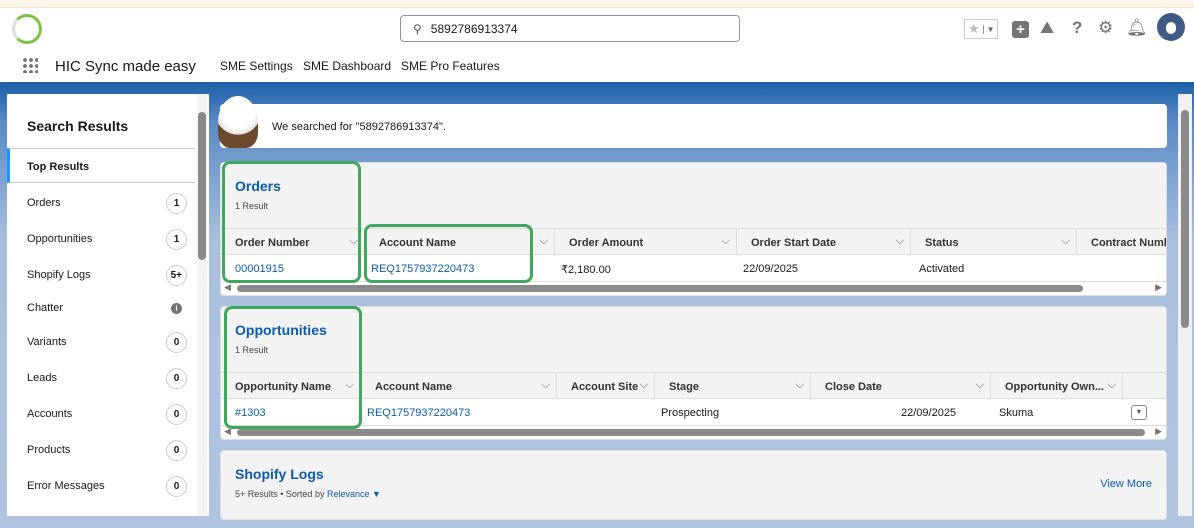  I want to click on sidebar-scrollbar, so click(202, 305).